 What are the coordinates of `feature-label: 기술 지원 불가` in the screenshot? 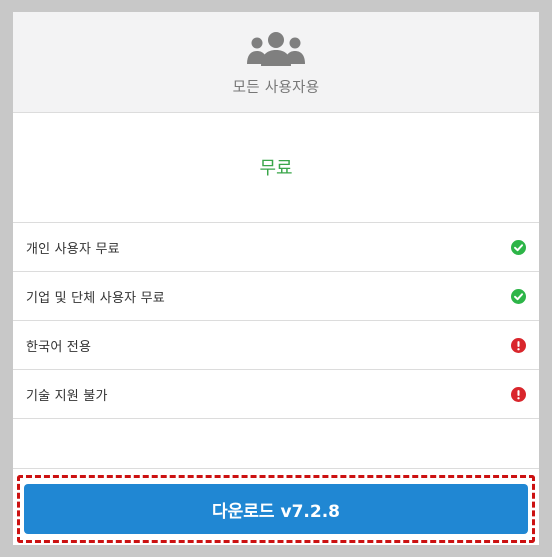 It's located at (67, 396).